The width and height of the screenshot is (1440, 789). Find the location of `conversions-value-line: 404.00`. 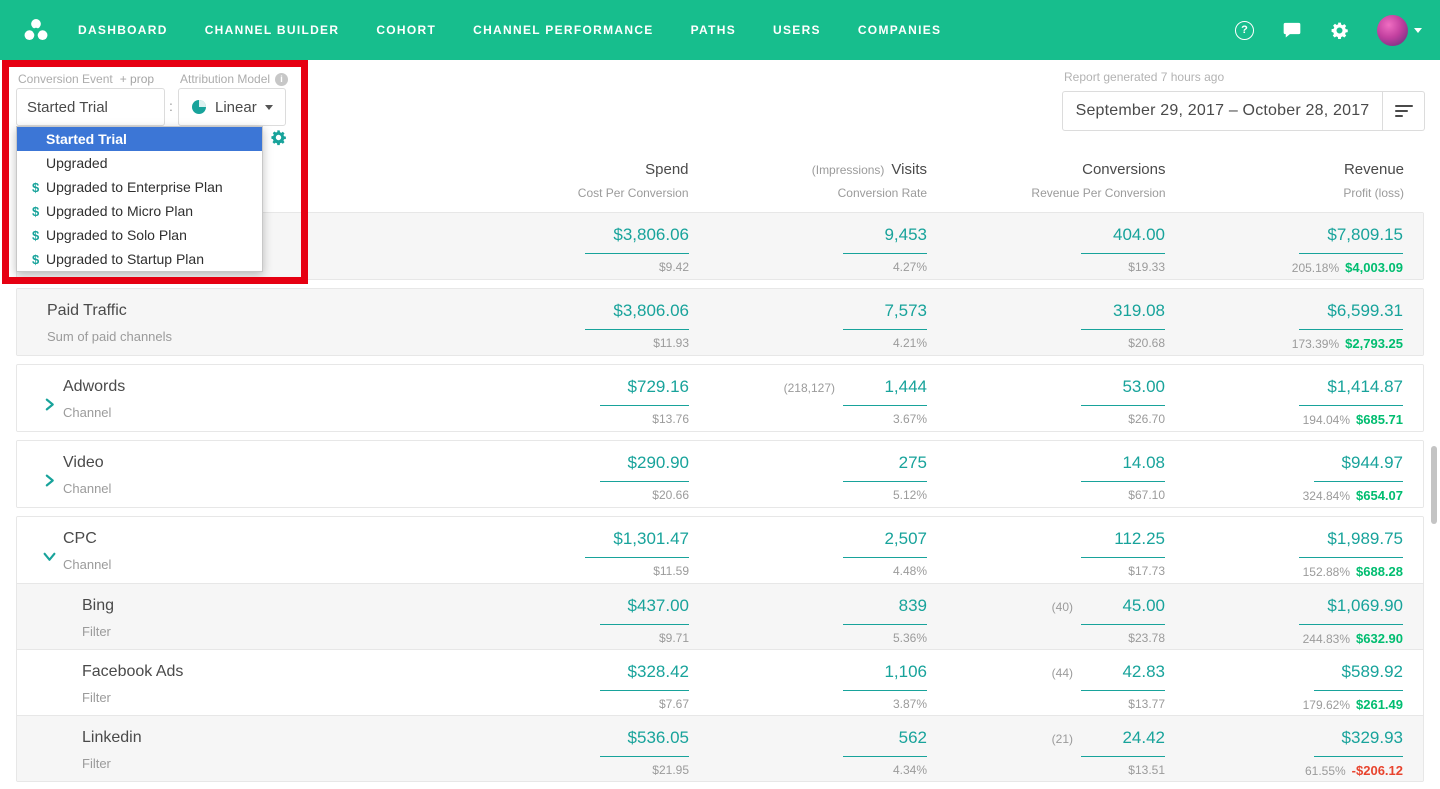

conversions-value-line: 404.00 is located at coordinates (1123, 239).